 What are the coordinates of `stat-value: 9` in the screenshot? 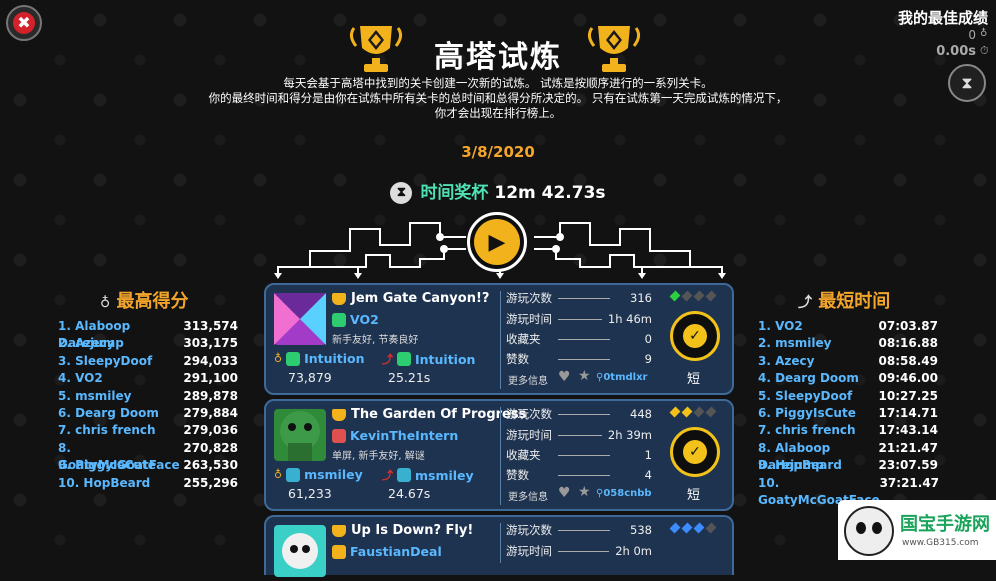 It's located at (648, 359).